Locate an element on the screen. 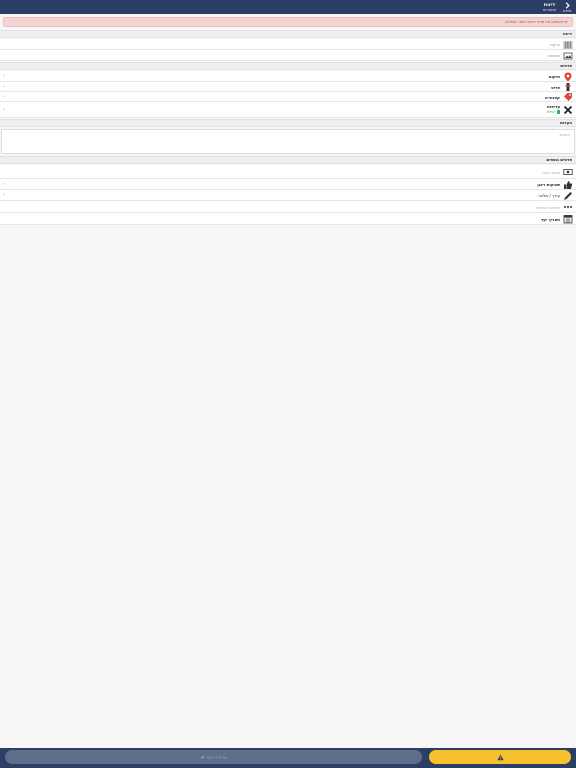 The height and width of the screenshot is (768, 576). editor-row: עורך / מלווה ‹ is located at coordinates (288, 195).